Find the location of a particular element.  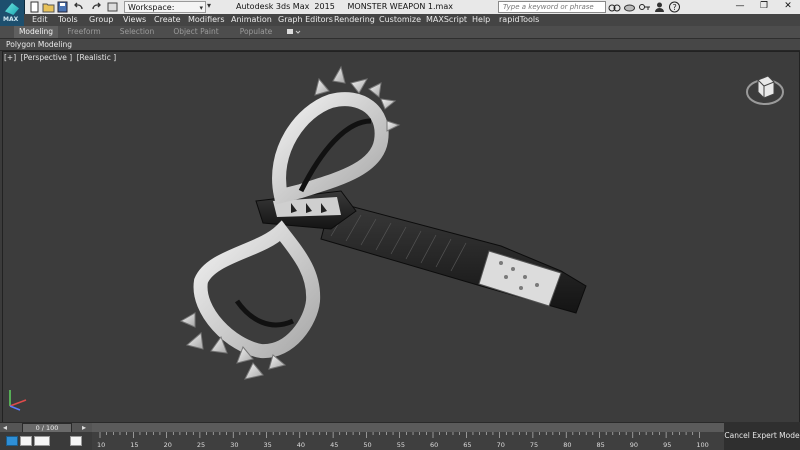

menu-group: Group is located at coordinates (101, 20).